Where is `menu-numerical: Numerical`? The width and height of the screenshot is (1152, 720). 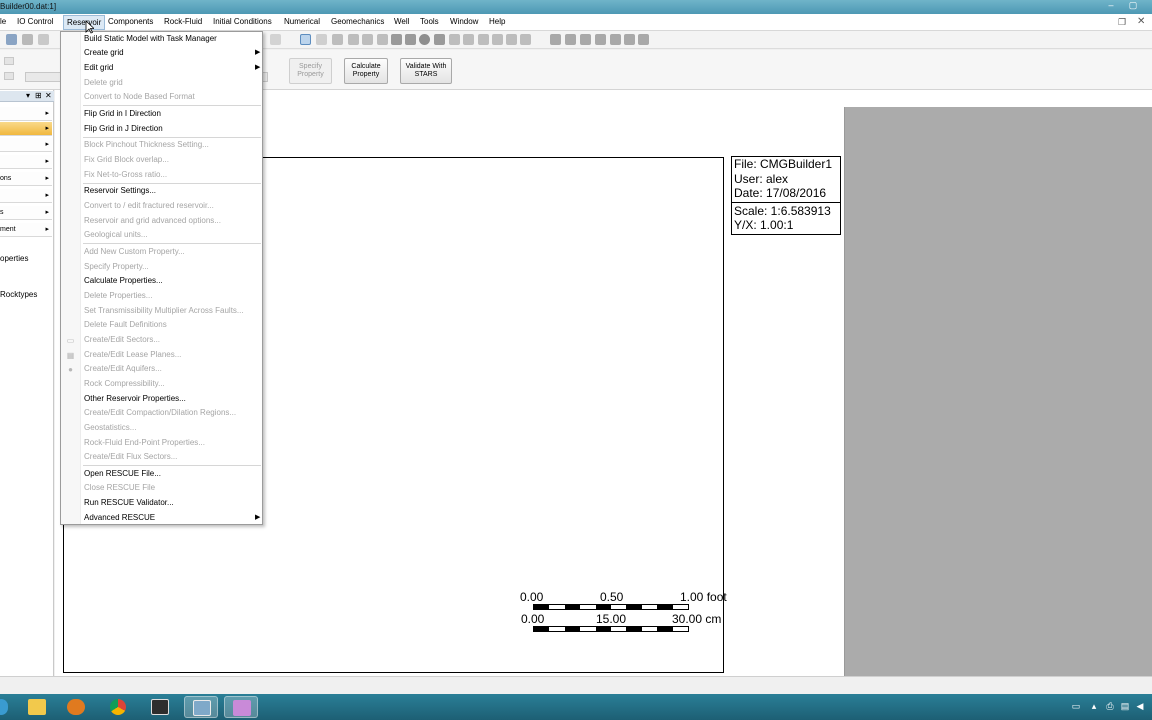 menu-numerical: Numerical is located at coordinates (302, 21).